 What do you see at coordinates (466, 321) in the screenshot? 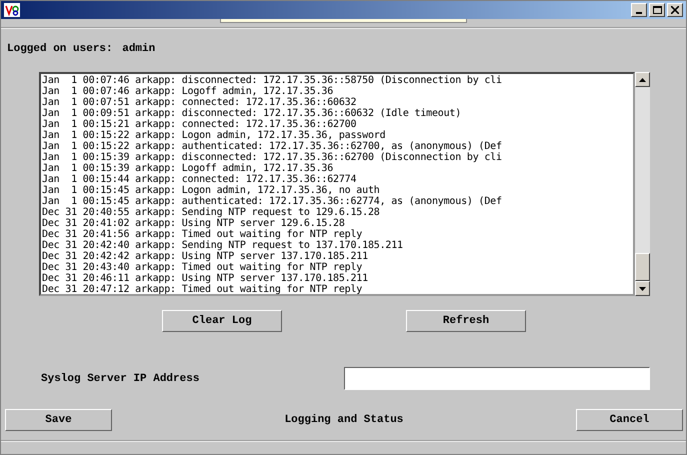
I see `refresh-button: Refresh` at bounding box center [466, 321].